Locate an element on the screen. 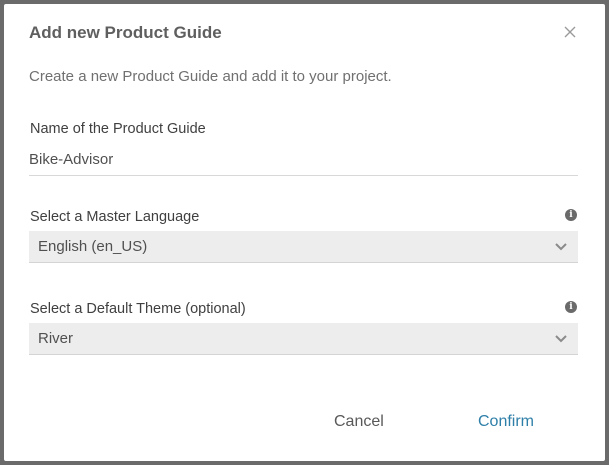  cancel-button: Cancel is located at coordinates (359, 422).